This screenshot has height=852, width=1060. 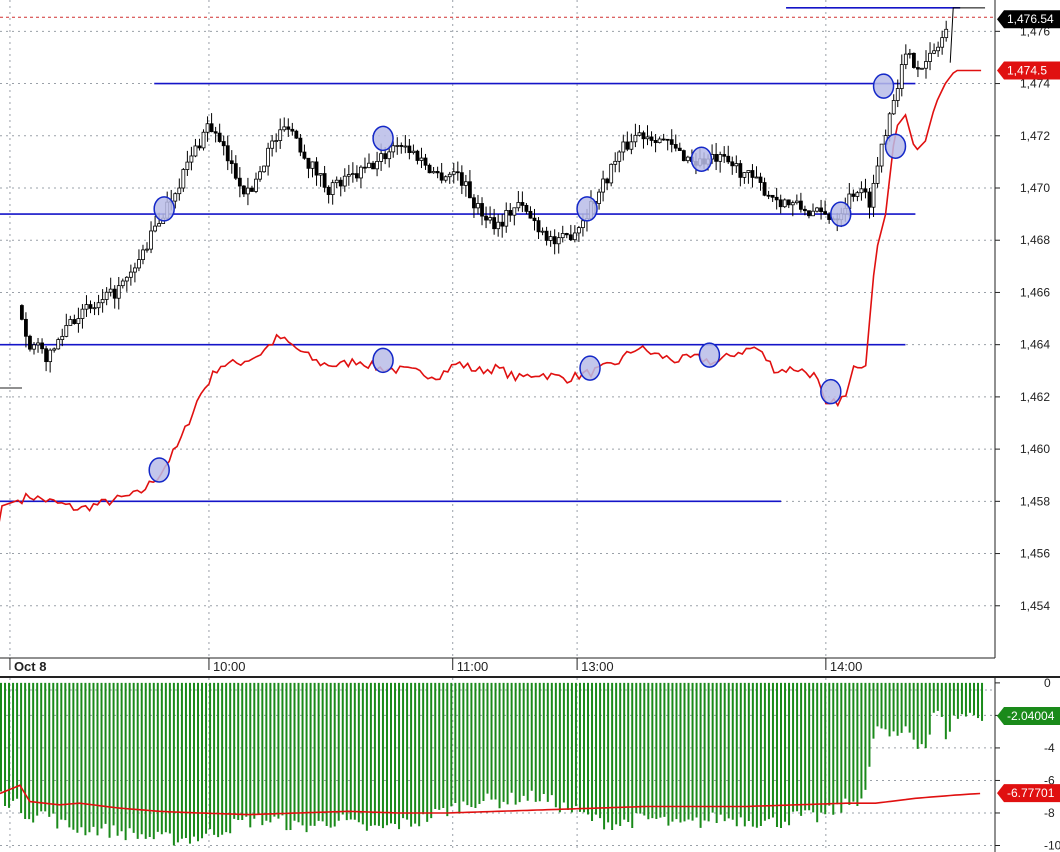 I want to click on price-tick-label: 1,458, so click(x=1035, y=501).